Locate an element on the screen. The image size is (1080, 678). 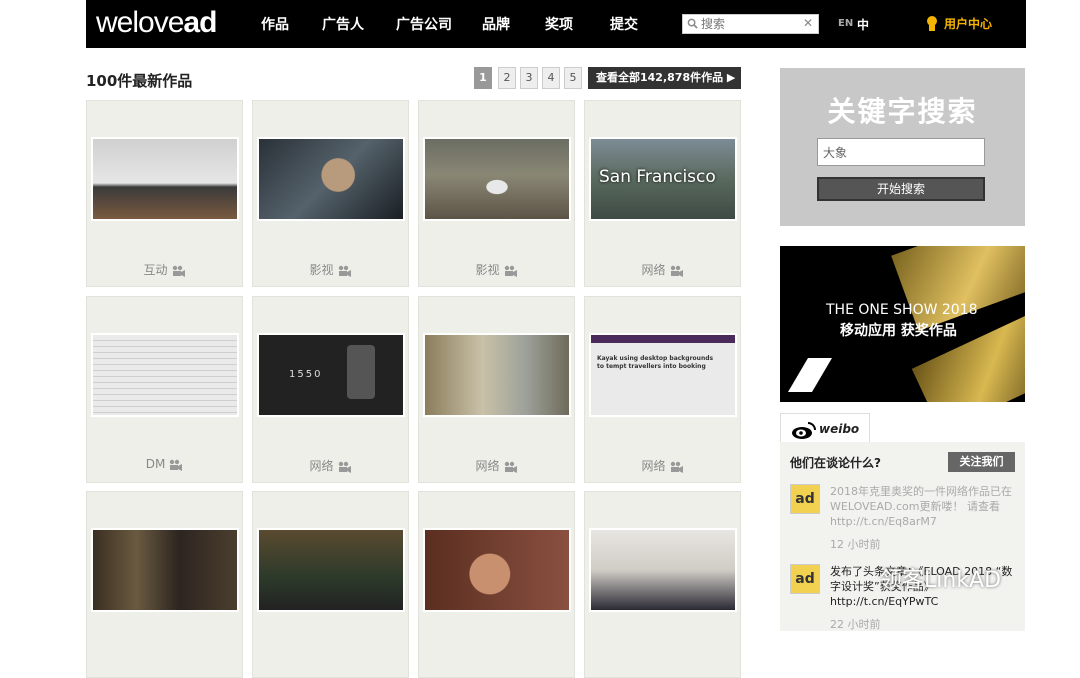
thumbnail-number: 1550 is located at coordinates (306, 374).